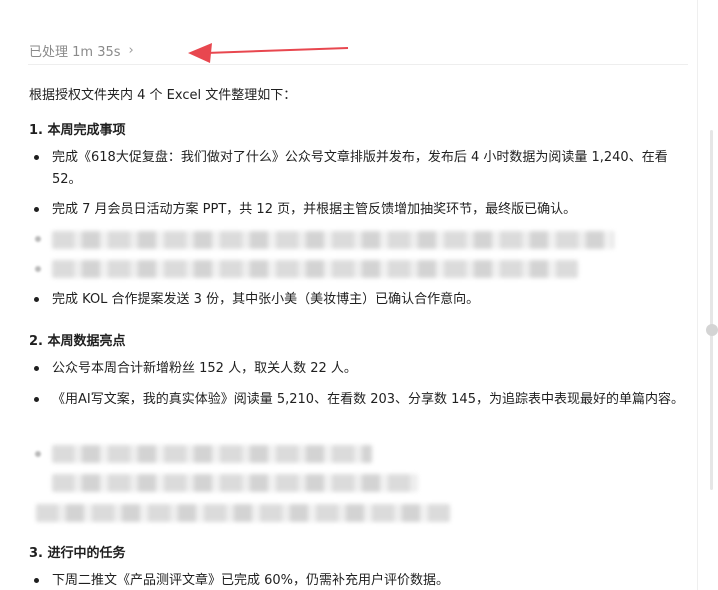 This screenshot has width=718, height=590. What do you see at coordinates (131, 50) in the screenshot?
I see `chevron-right-icon: ›` at bounding box center [131, 50].